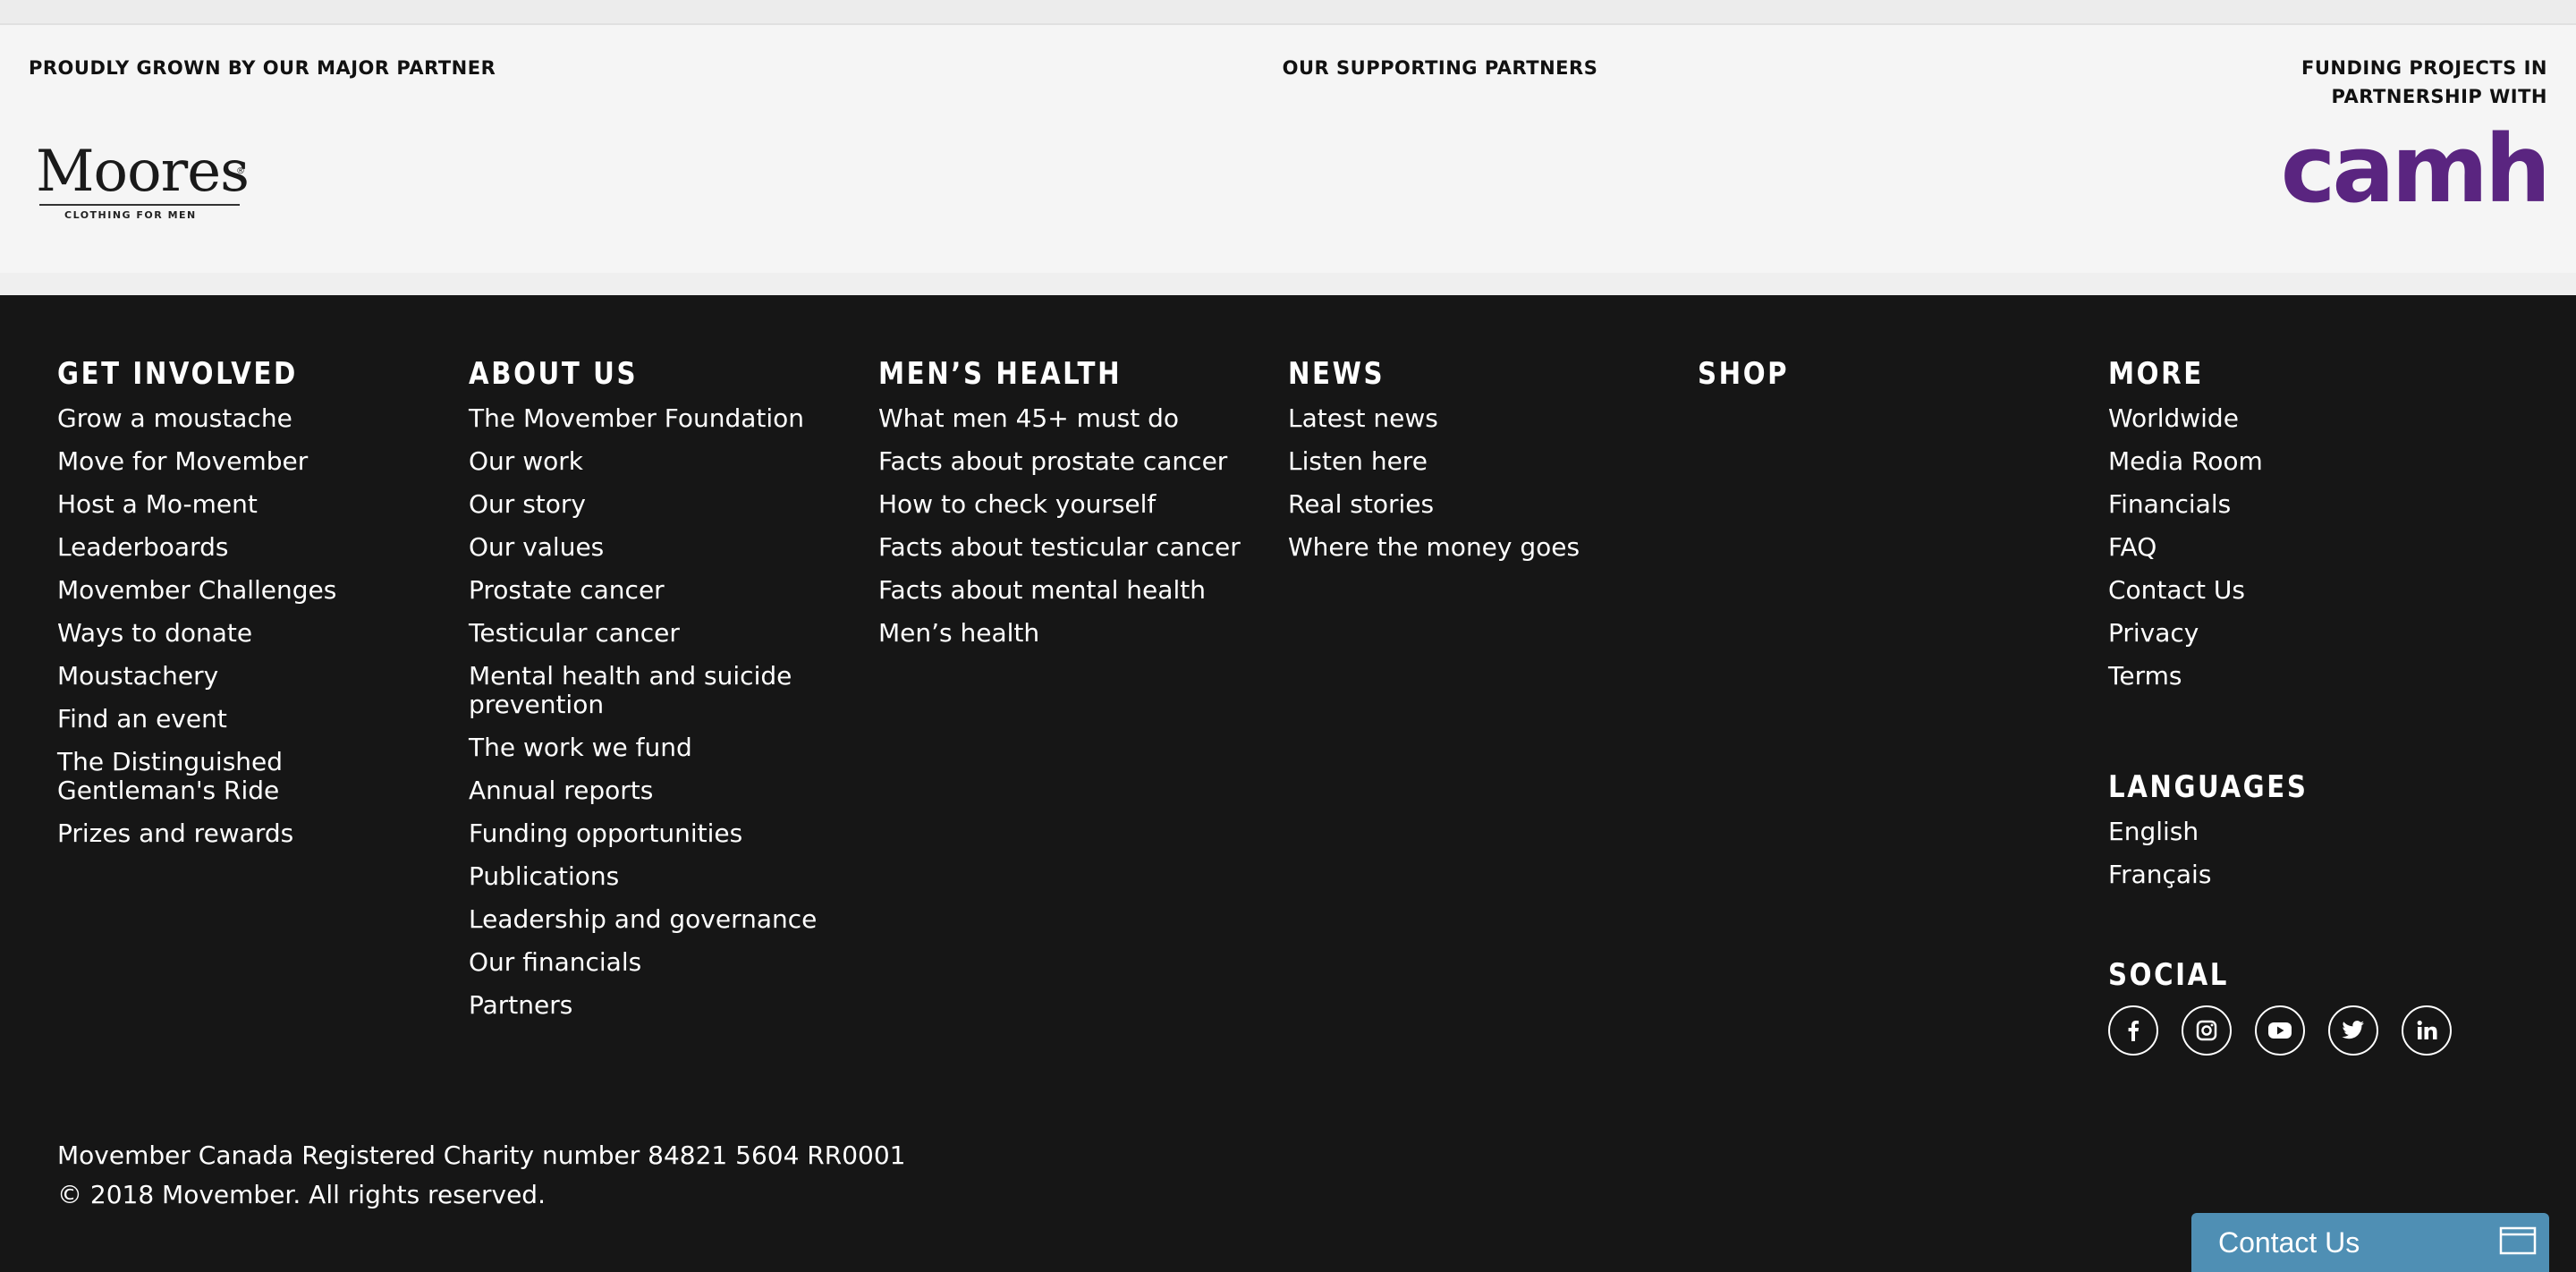 Image resolution: width=2576 pixels, height=1272 pixels. What do you see at coordinates (656, 876) in the screenshot?
I see `footer-link-publications: Publications` at bounding box center [656, 876].